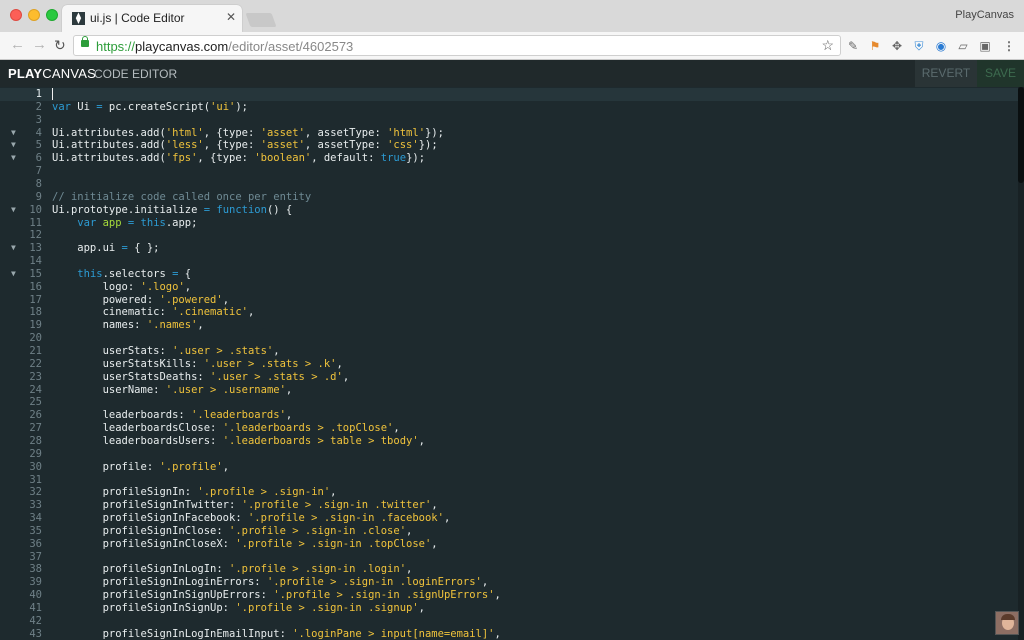  Describe the element at coordinates (181, 222) in the screenshot. I see `code-token: .app;` at that location.